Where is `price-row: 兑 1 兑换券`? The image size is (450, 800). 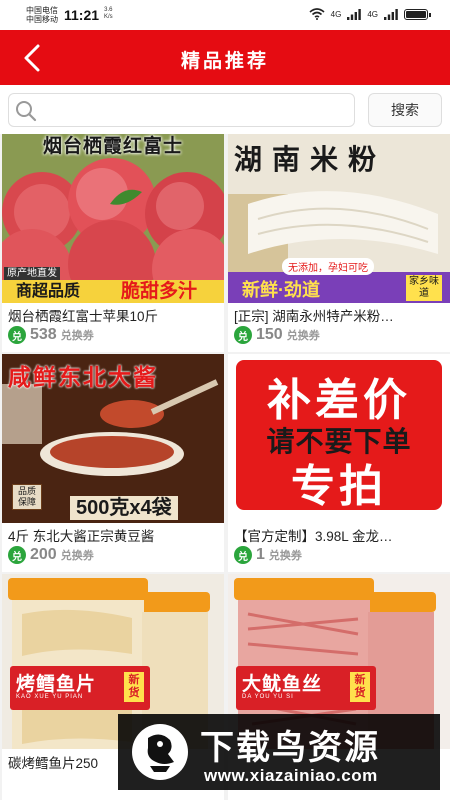
price-row: 兑 1 兑换券 is located at coordinates (268, 555).